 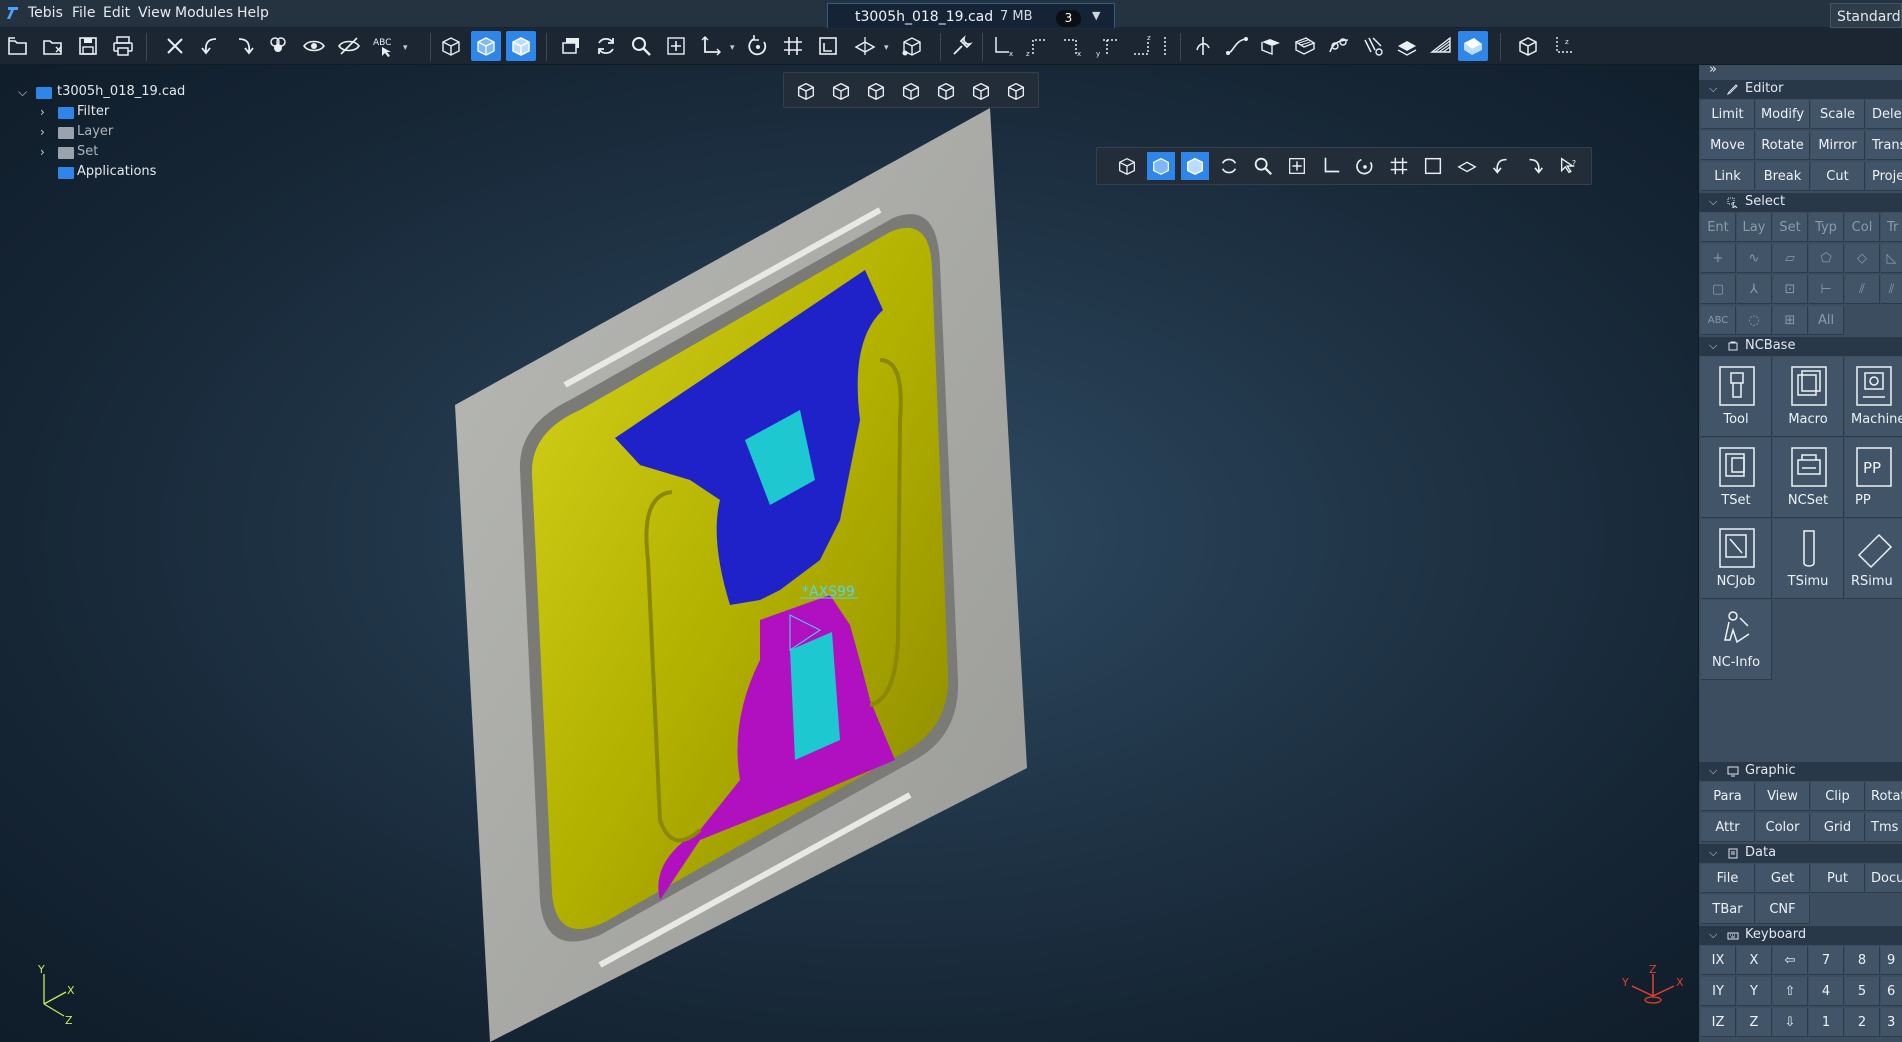 I want to click on select-typ-button: Typ, so click(x=1826, y=227).